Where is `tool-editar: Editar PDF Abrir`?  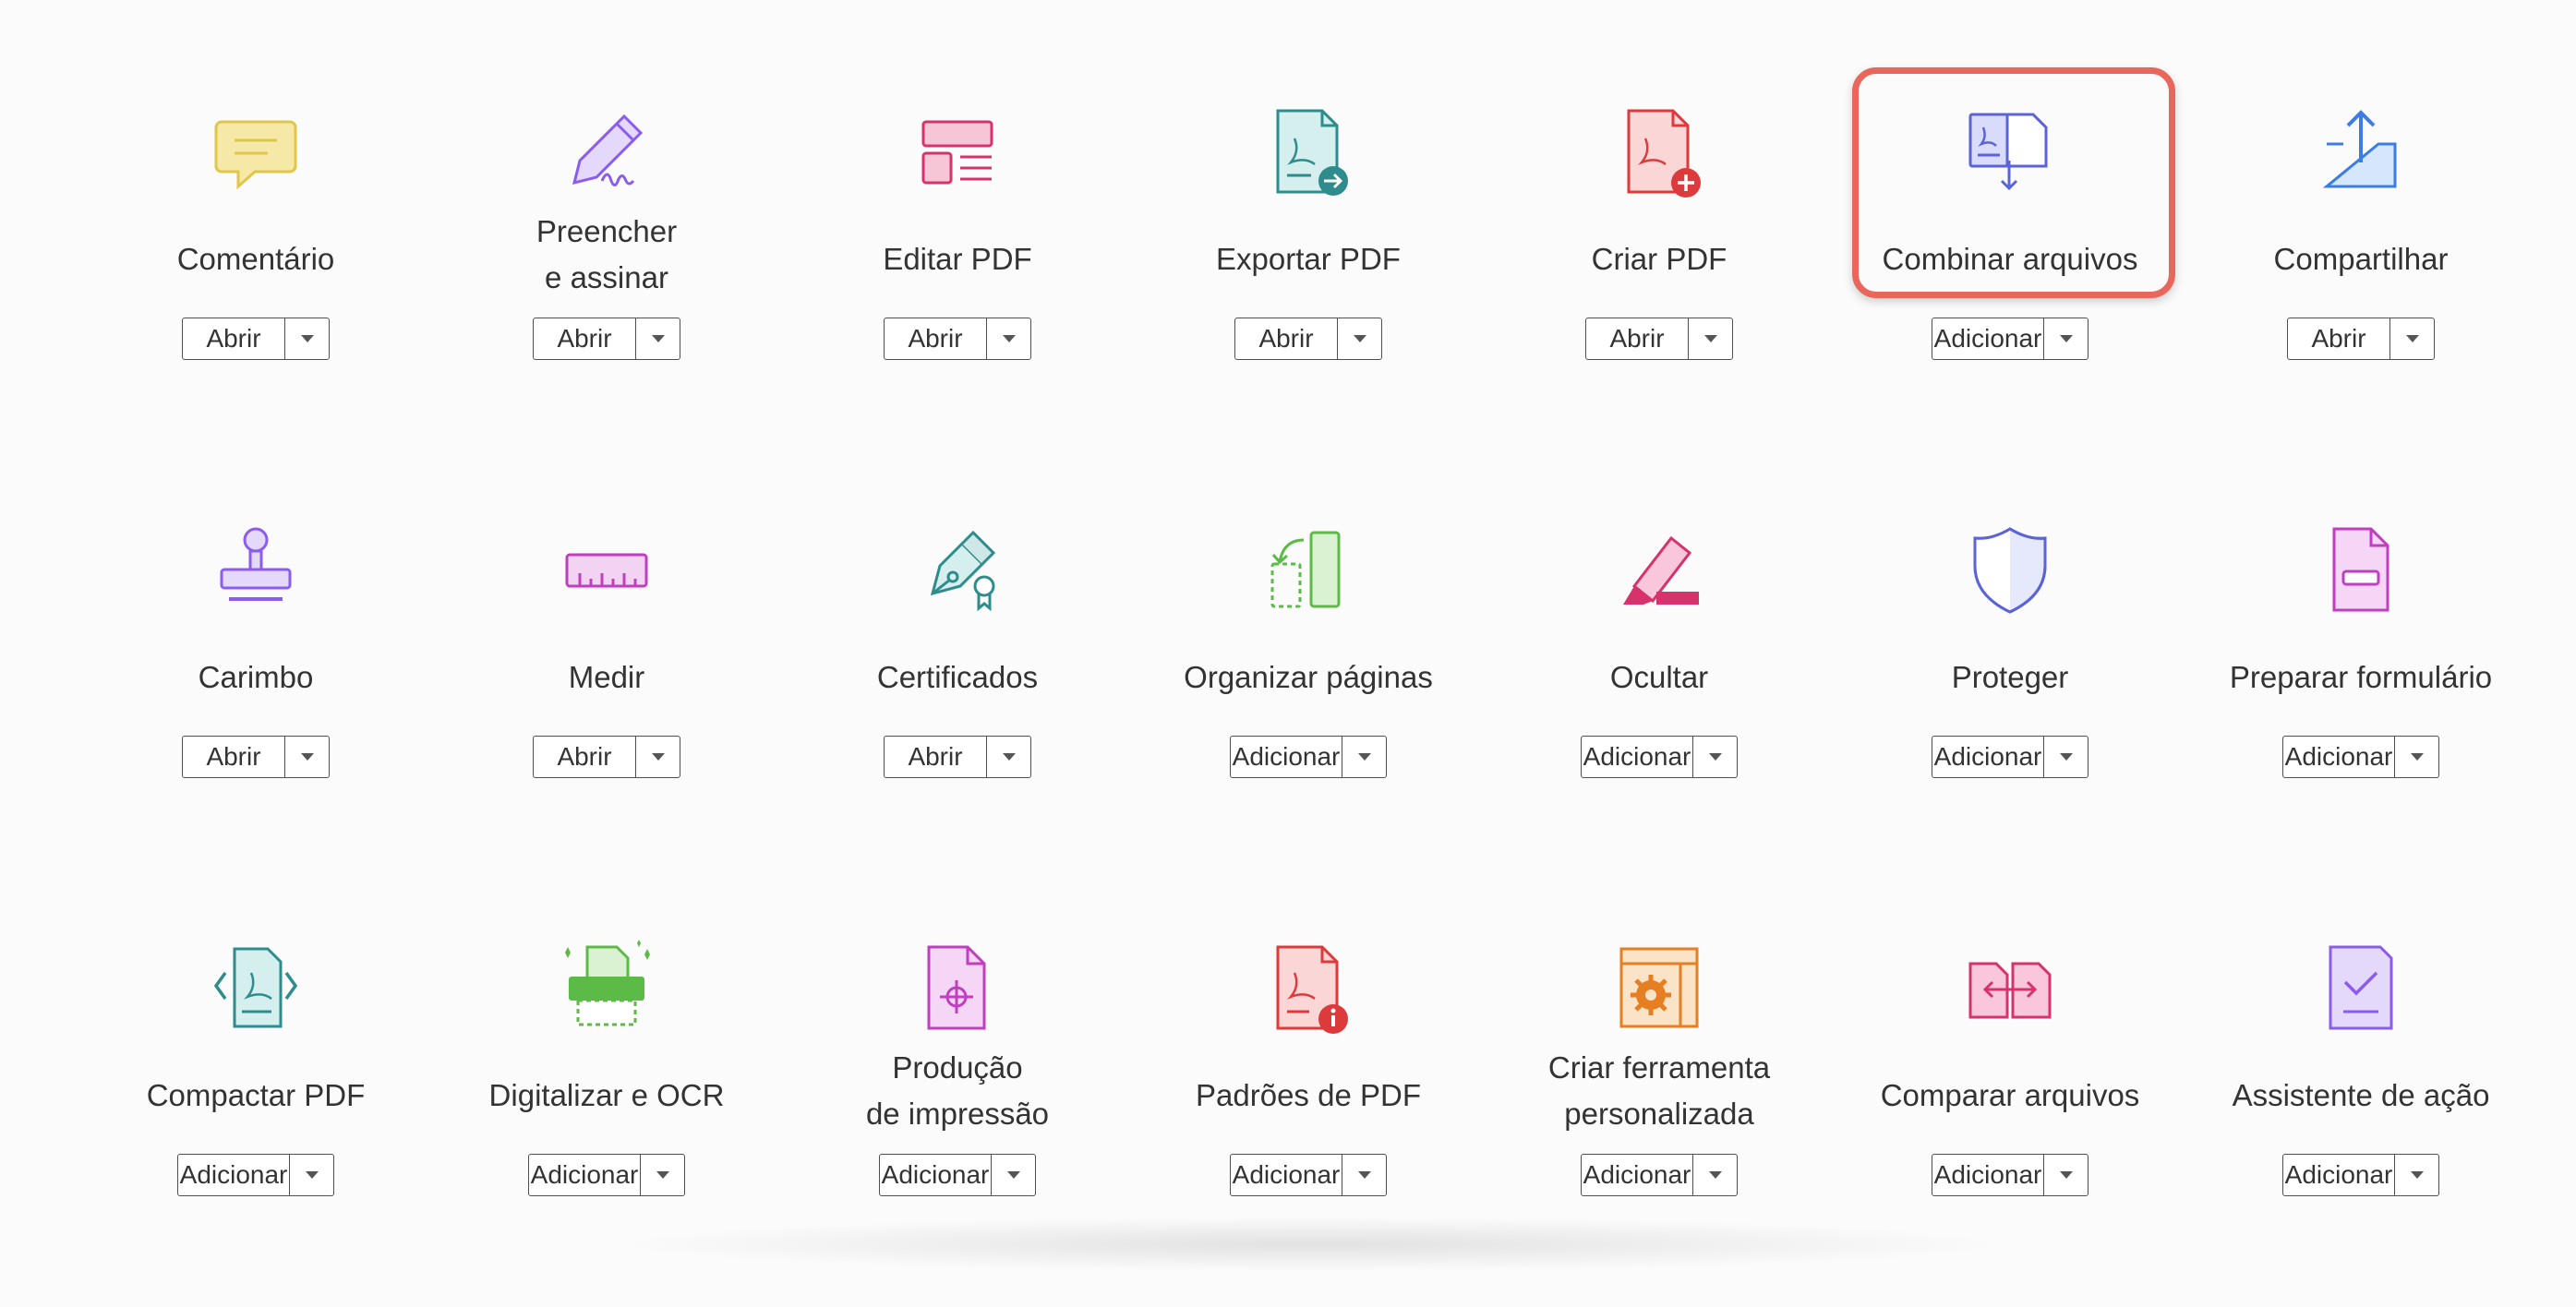 tool-editar: Editar PDF Abrir is located at coordinates (957, 286).